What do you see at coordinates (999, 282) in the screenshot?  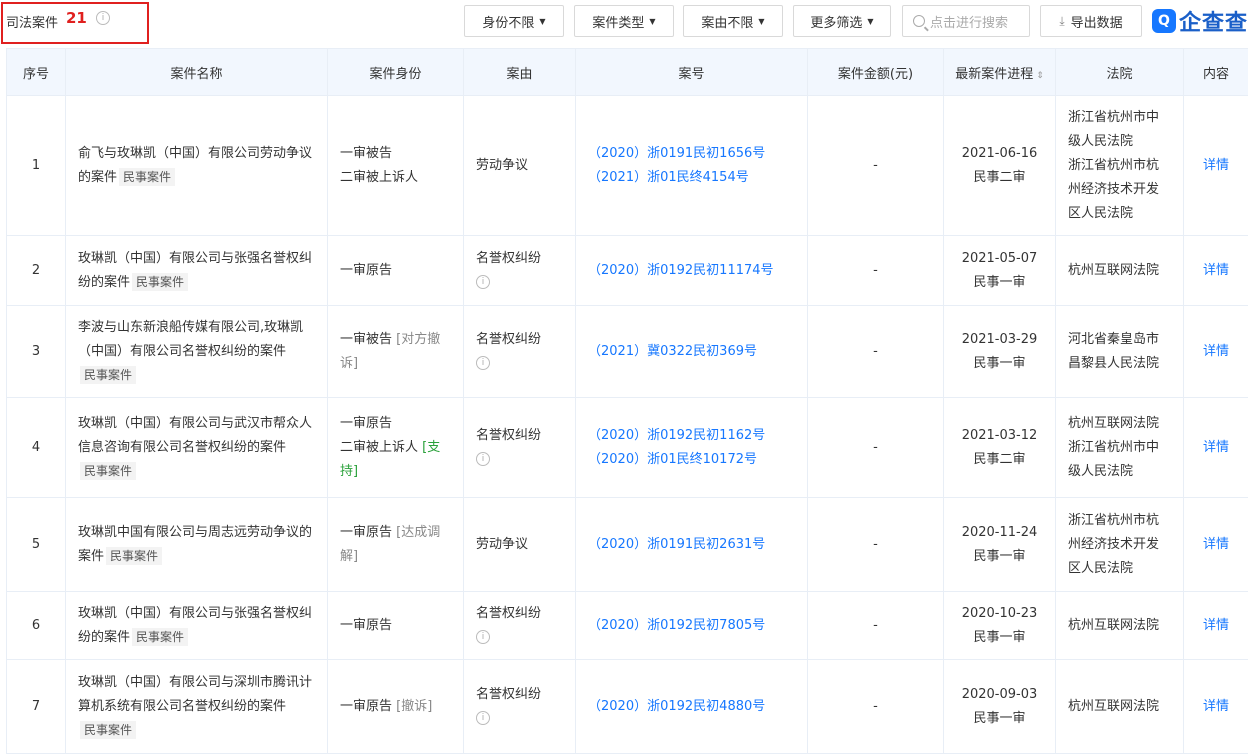 I see `progress-stage: 民事一审` at bounding box center [999, 282].